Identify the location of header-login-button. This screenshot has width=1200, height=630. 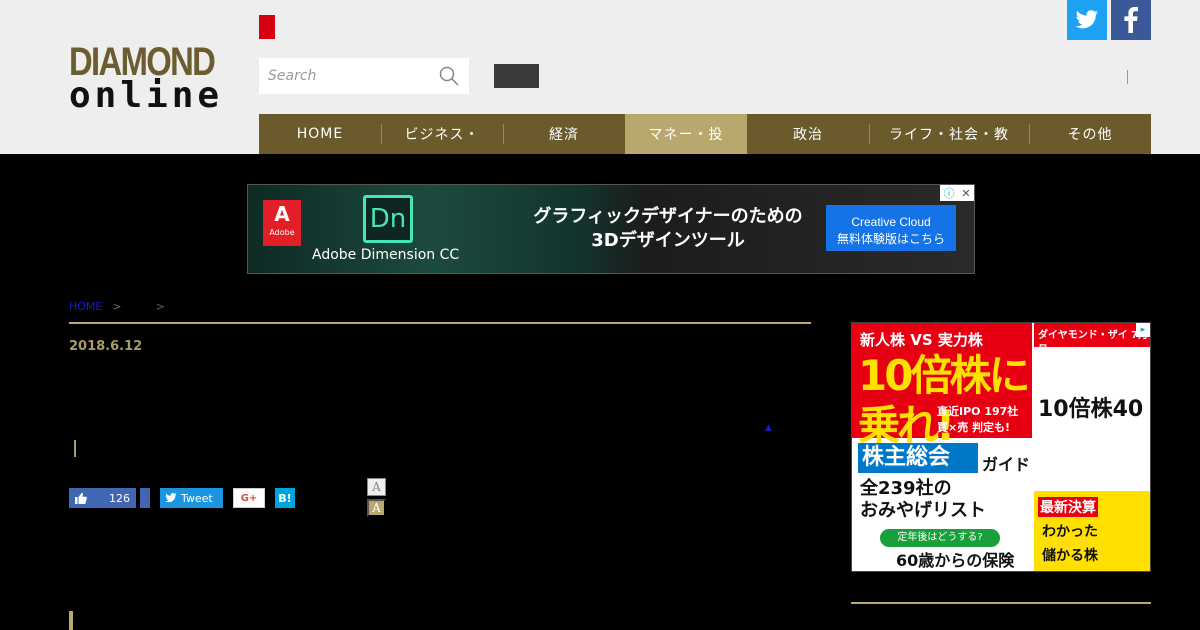
(516, 76).